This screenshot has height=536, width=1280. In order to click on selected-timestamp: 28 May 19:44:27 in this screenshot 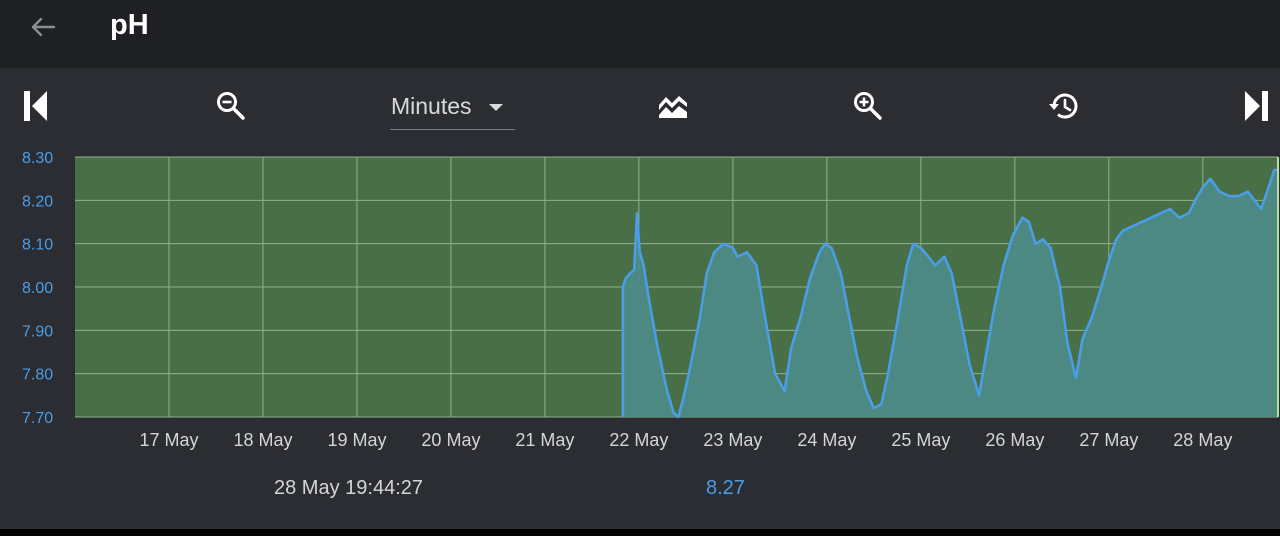, I will do `click(348, 488)`.